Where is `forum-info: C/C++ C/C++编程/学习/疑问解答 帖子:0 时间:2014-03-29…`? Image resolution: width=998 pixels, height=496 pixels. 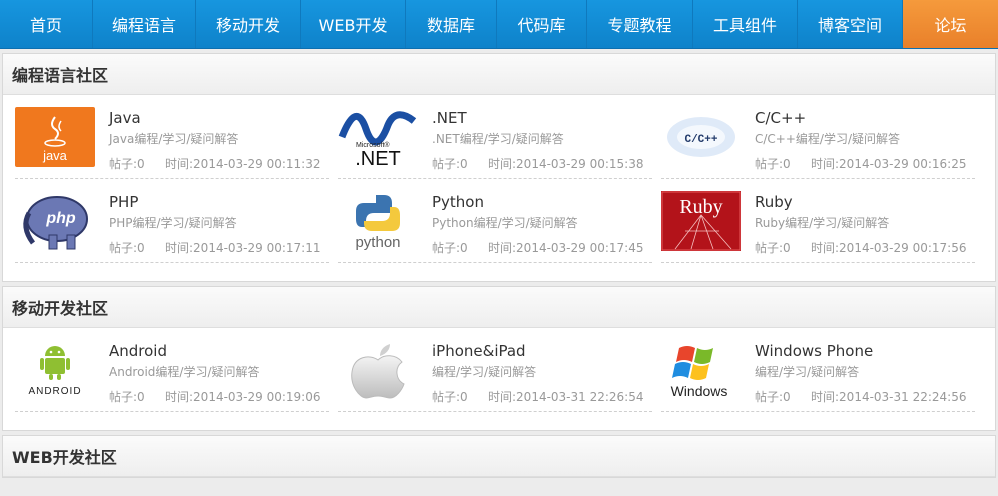
forum-info: C/C++ C/C++编程/学习/疑问解答 帖子:0 时间:2014-03-29… is located at coordinates (861, 139).